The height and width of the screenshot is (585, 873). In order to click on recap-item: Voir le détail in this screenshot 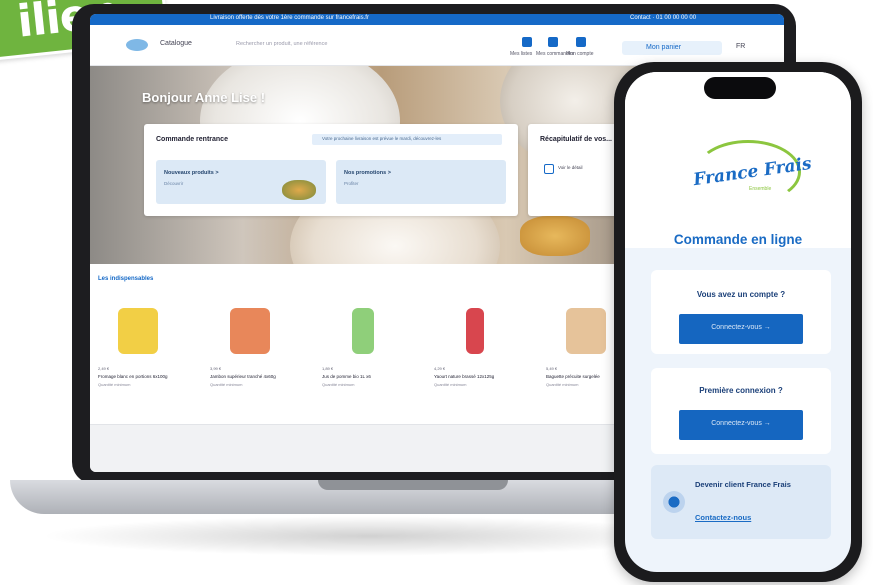, I will do `click(570, 167)`.